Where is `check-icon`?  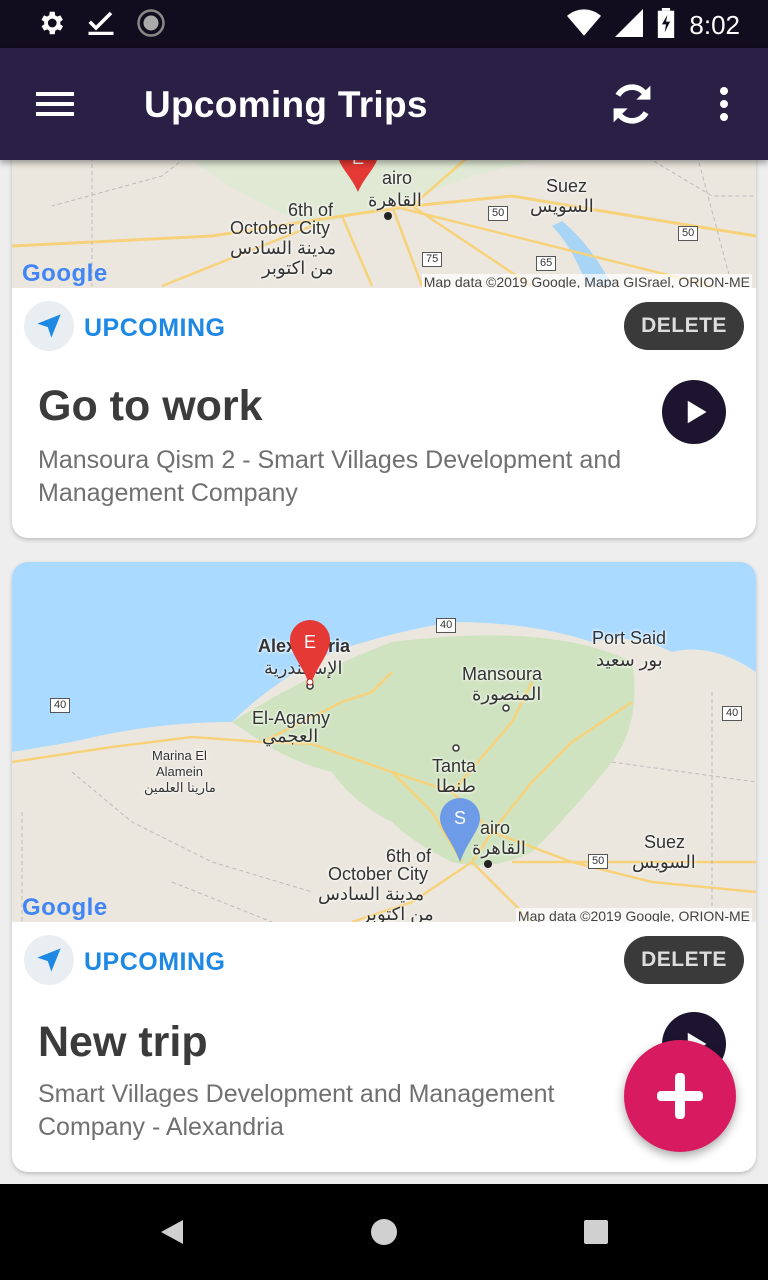
check-icon is located at coordinates (101, 25).